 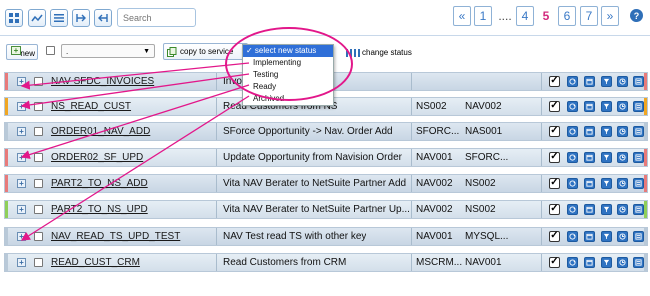 What do you see at coordinates (288, 51) in the screenshot?
I see `status-option-select: ✓ select new status` at bounding box center [288, 51].